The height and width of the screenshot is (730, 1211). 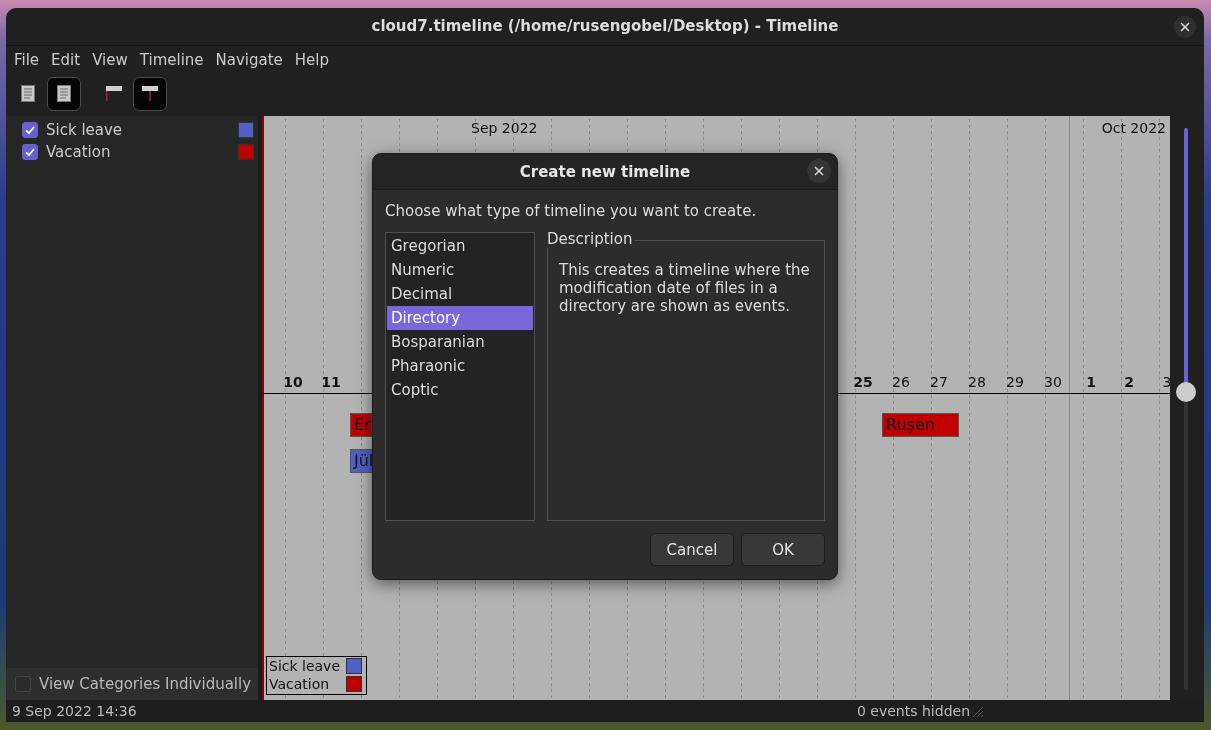 I want to click on list-item: Directory, so click(x=460, y=318).